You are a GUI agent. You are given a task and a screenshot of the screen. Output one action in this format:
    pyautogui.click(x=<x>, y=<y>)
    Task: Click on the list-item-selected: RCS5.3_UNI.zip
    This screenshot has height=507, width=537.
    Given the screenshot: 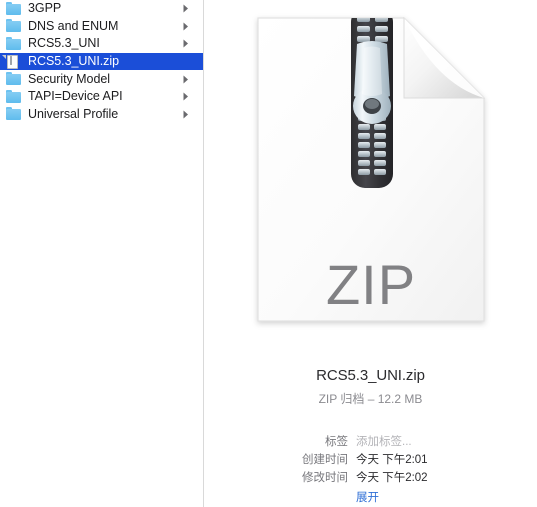 What is the action you would take?
    pyautogui.click(x=101, y=61)
    